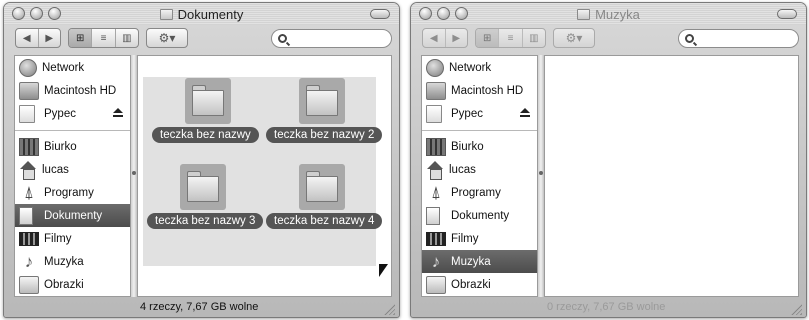 This screenshot has width=809, height=320. I want to click on folder-item: teczka bez nazwy, so click(211, 118).